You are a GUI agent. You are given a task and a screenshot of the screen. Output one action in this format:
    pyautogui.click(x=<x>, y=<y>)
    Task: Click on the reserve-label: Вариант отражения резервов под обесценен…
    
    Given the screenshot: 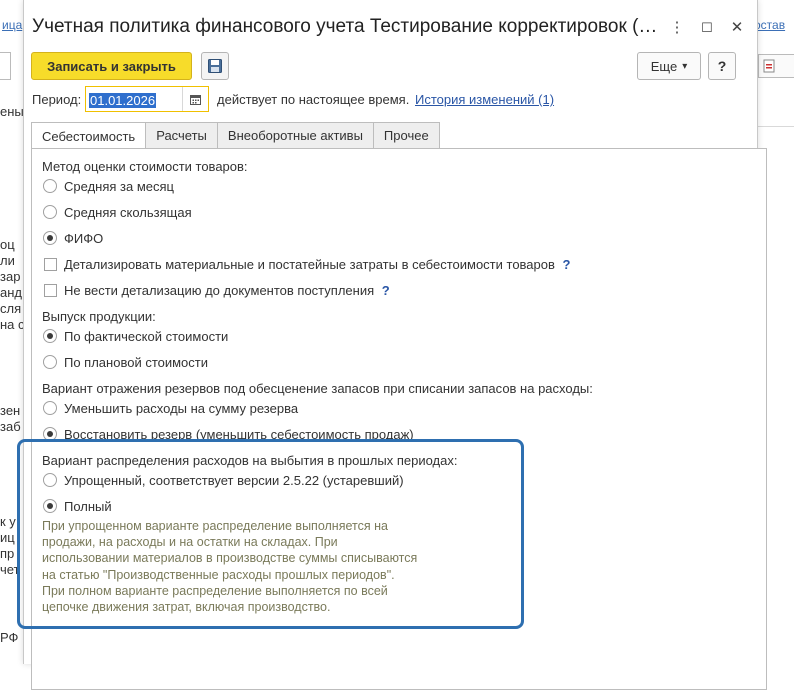 What is the action you would take?
    pyautogui.click(x=317, y=388)
    